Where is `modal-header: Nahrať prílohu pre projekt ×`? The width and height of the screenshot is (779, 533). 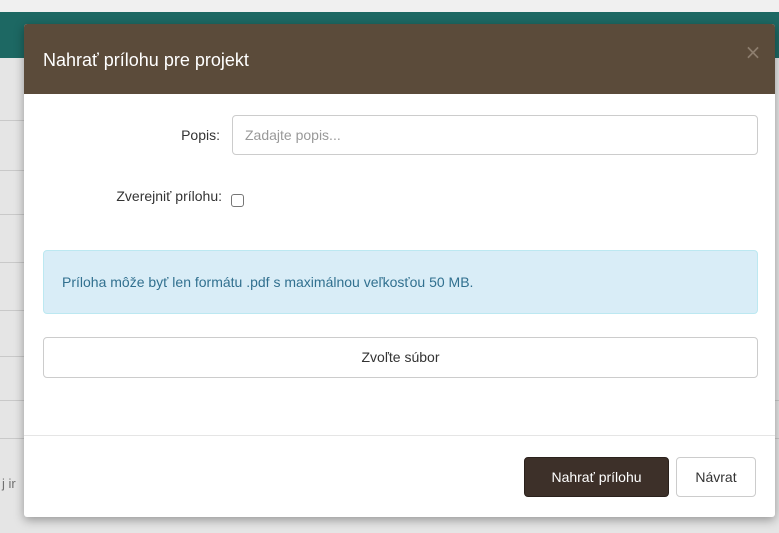
modal-header: Nahrať prílohu pre projekt × is located at coordinates (399, 59).